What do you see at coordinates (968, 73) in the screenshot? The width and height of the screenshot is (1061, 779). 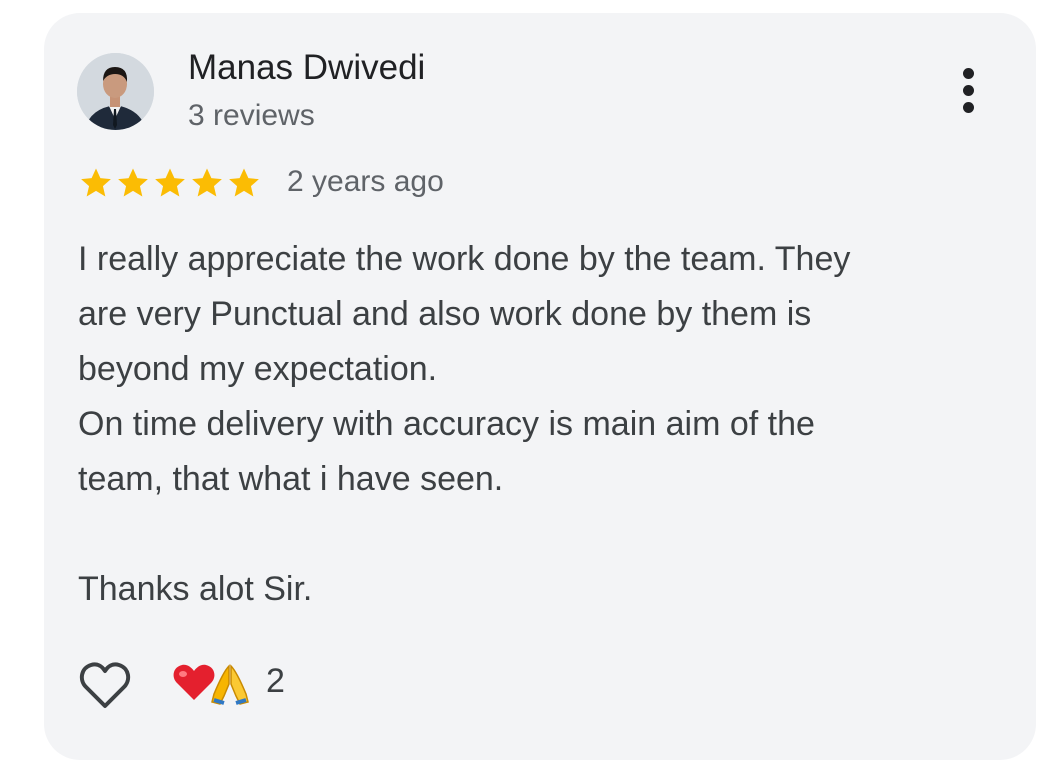 I see `more-vertical-icon` at bounding box center [968, 73].